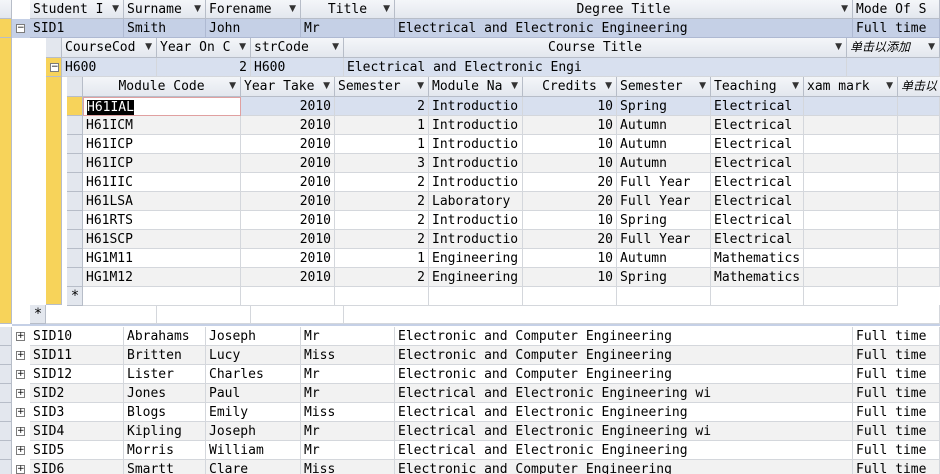  I want to click on col-header-exam-mark: xam mark ▼, so click(851, 87).